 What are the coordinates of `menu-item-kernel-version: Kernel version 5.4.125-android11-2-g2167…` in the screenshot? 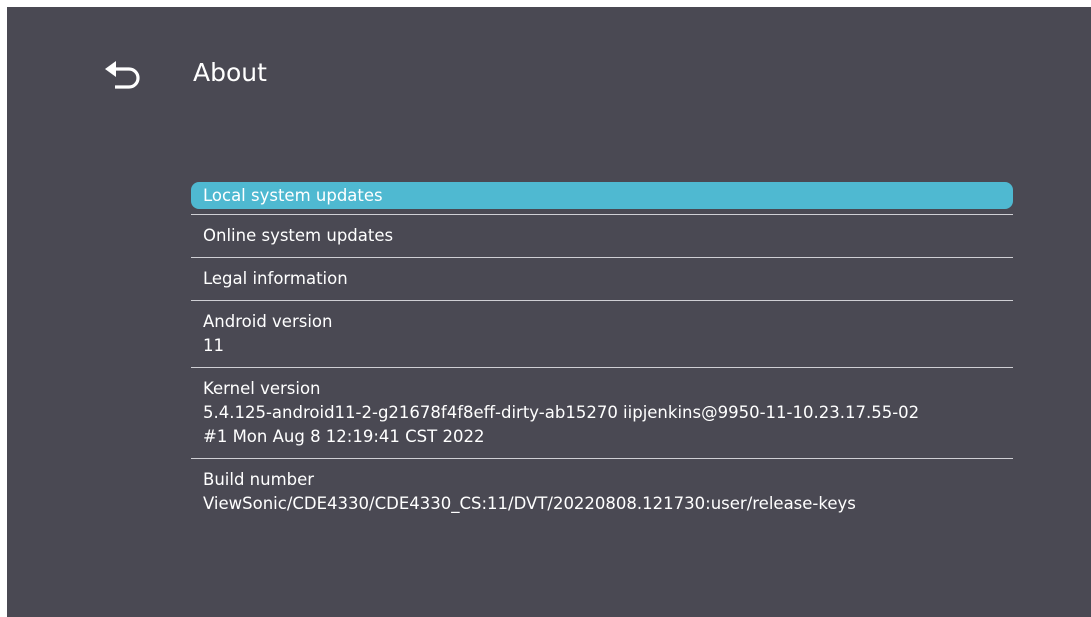 It's located at (602, 413).